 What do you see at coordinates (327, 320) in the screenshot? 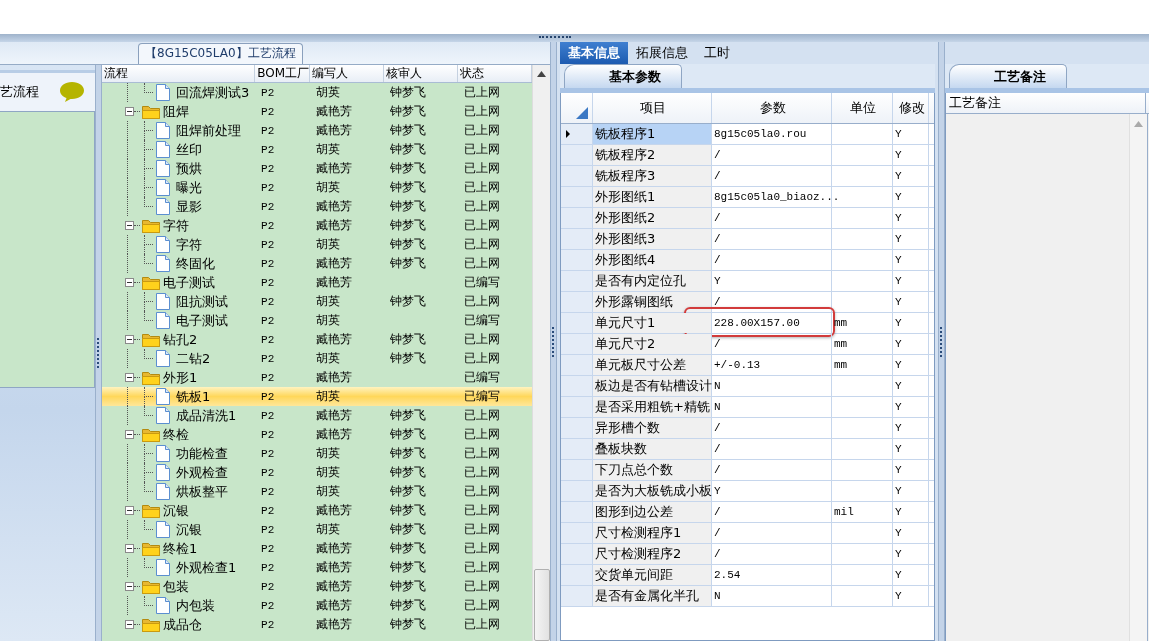
I see `table-cell: 胡英` at bounding box center [327, 320].